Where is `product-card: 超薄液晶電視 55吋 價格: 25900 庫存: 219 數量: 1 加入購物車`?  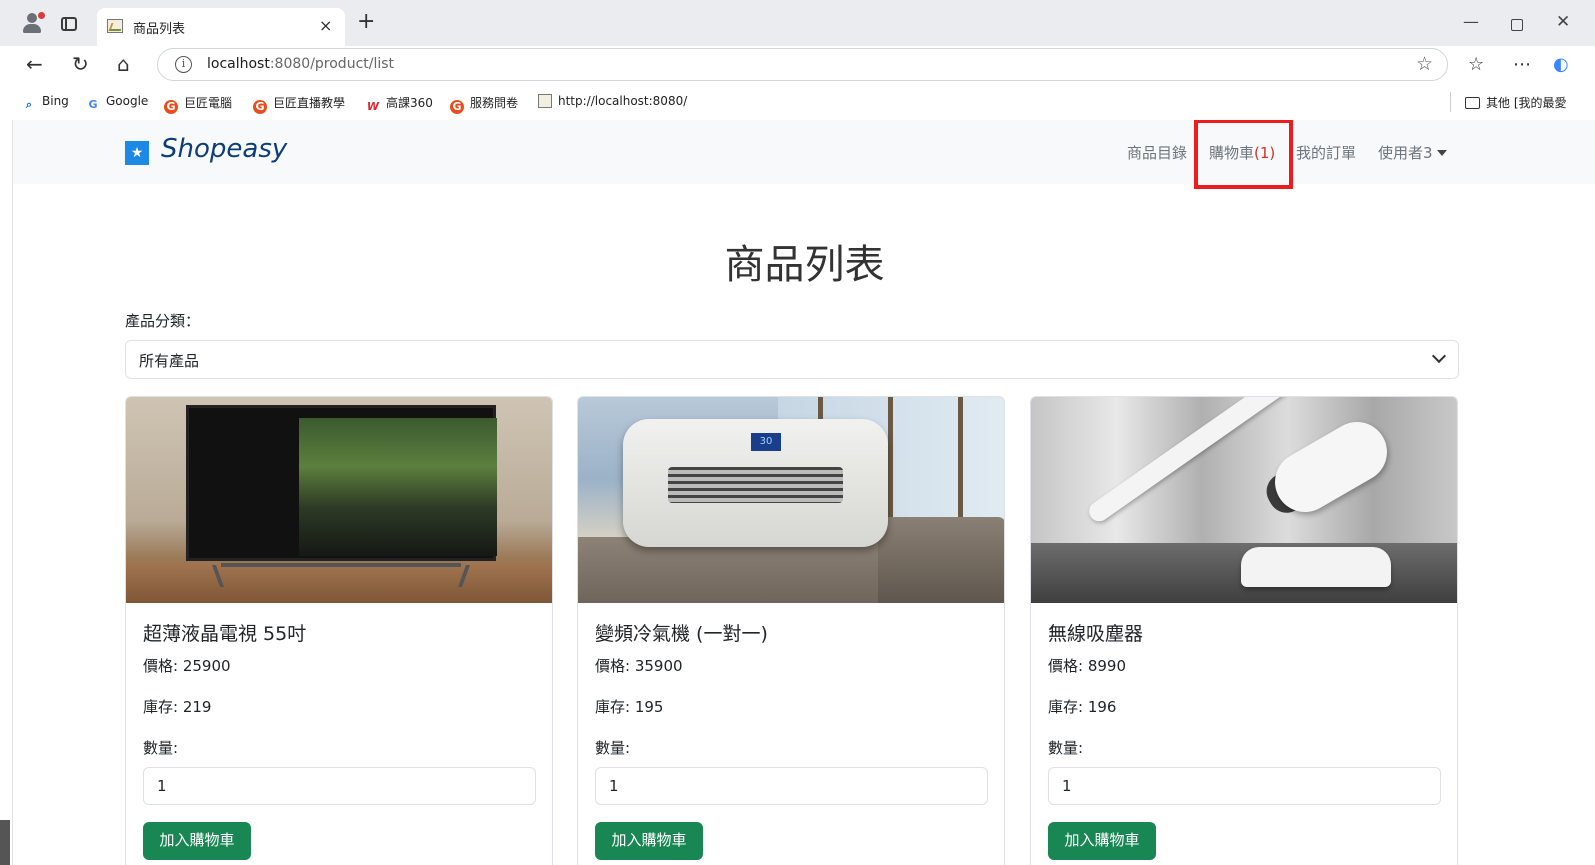 product-card: 超薄液晶電視 55吋 價格: 25900 庫存: 219 數量: 1 加入購物車 is located at coordinates (339, 630).